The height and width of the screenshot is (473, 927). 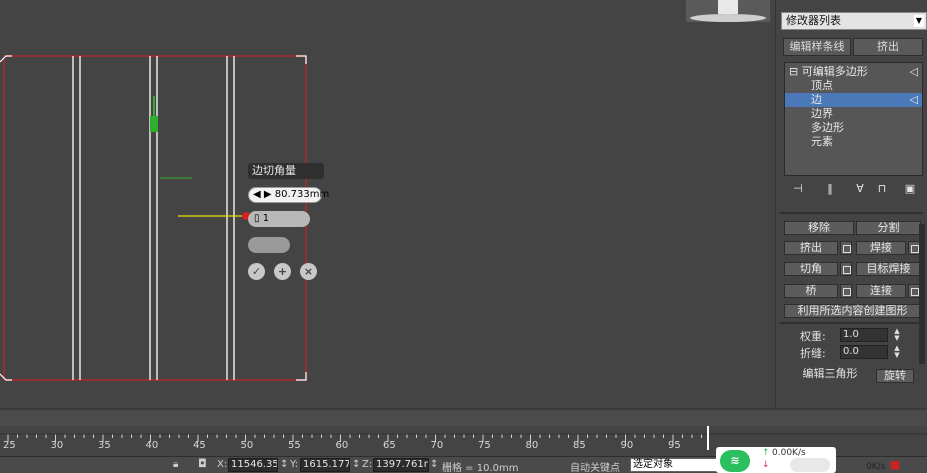 I want to click on stack-item-element: 元素, so click(x=853, y=142).